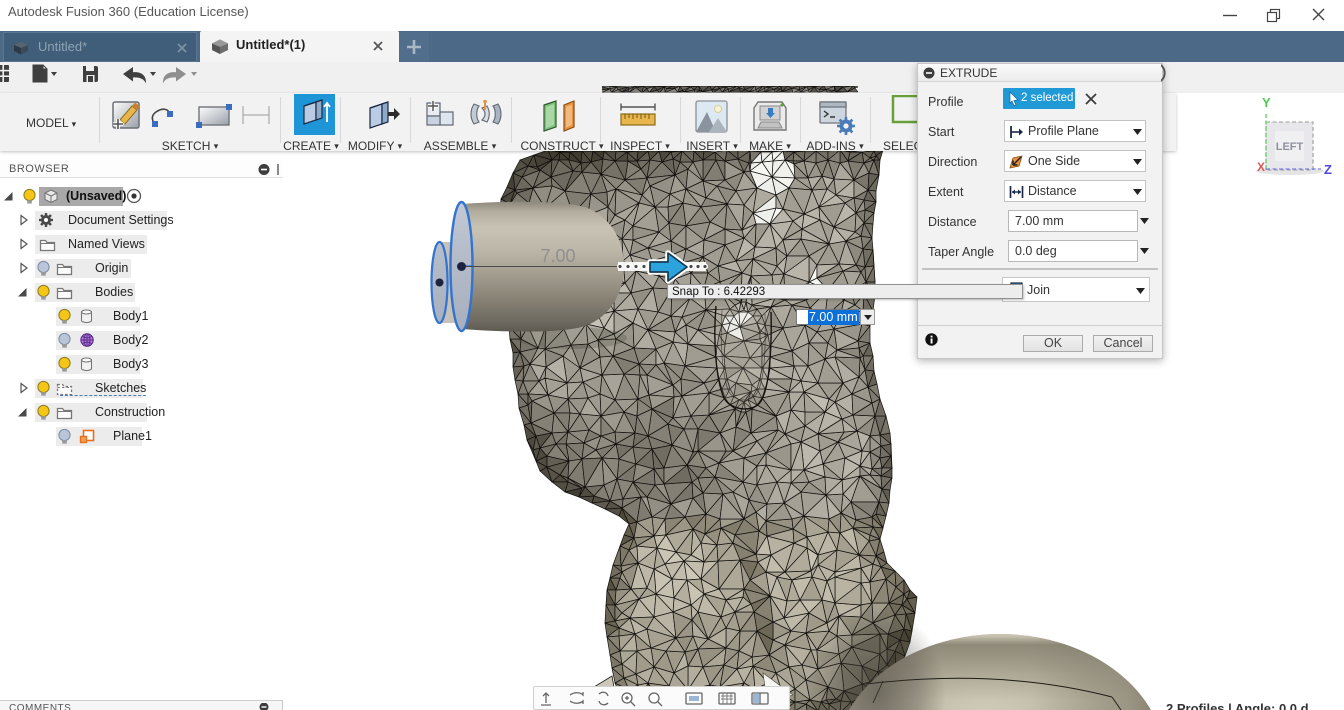  What do you see at coordinates (1261, 167) in the screenshot?
I see `svg-text: X` at bounding box center [1261, 167].